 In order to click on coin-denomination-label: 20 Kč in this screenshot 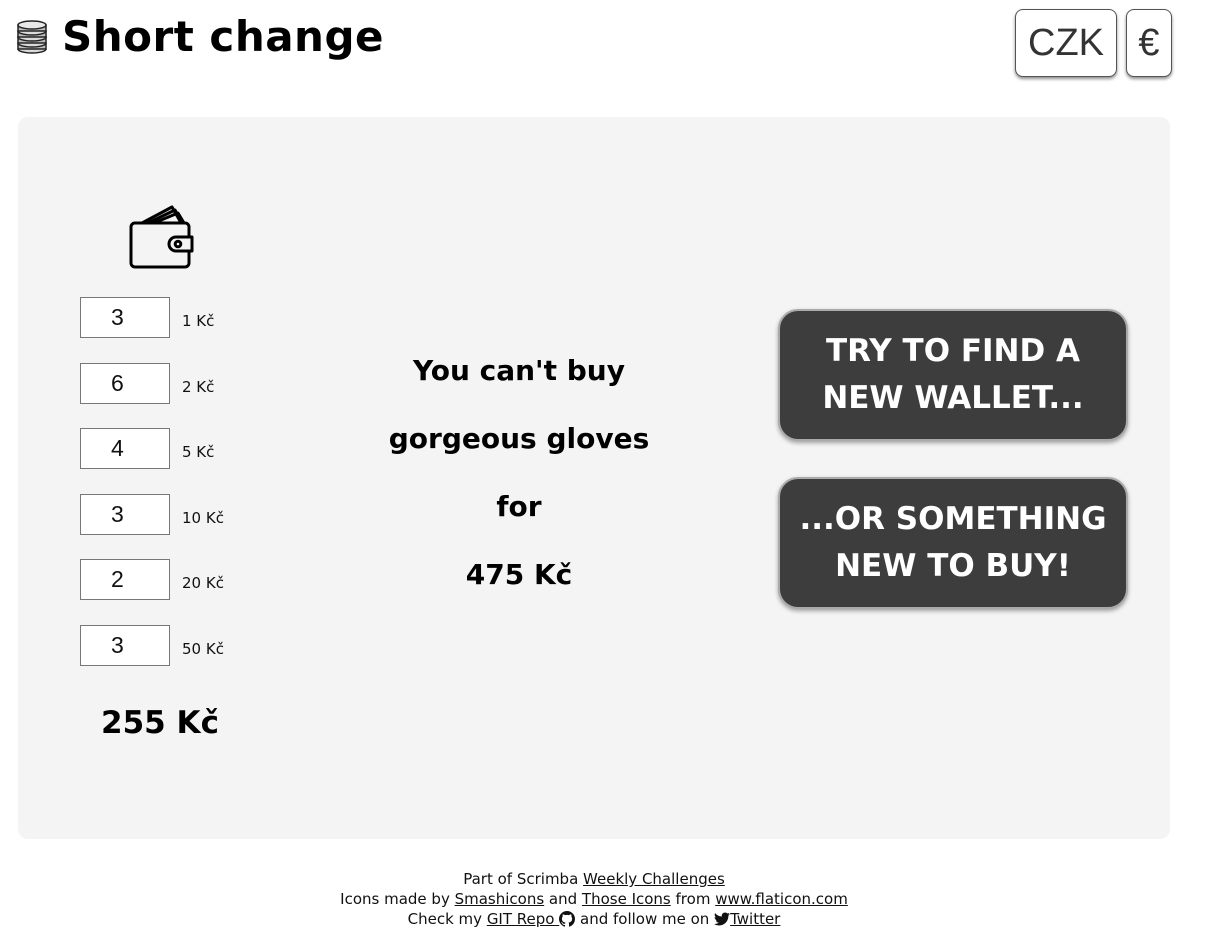, I will do `click(203, 582)`.